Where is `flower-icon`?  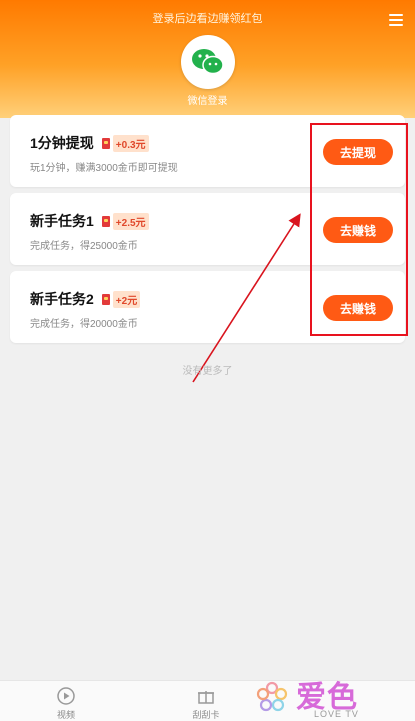
flower-icon is located at coordinates (272, 696).